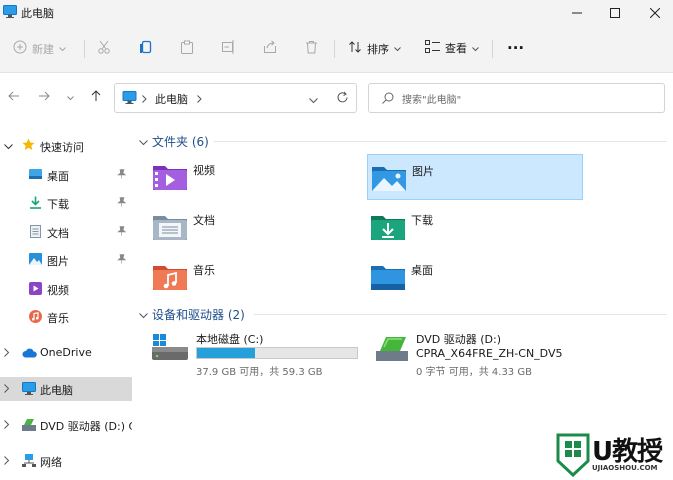 The height and width of the screenshot is (480, 673). What do you see at coordinates (39, 48) in the screenshot?
I see `new-button: 新建` at bounding box center [39, 48].